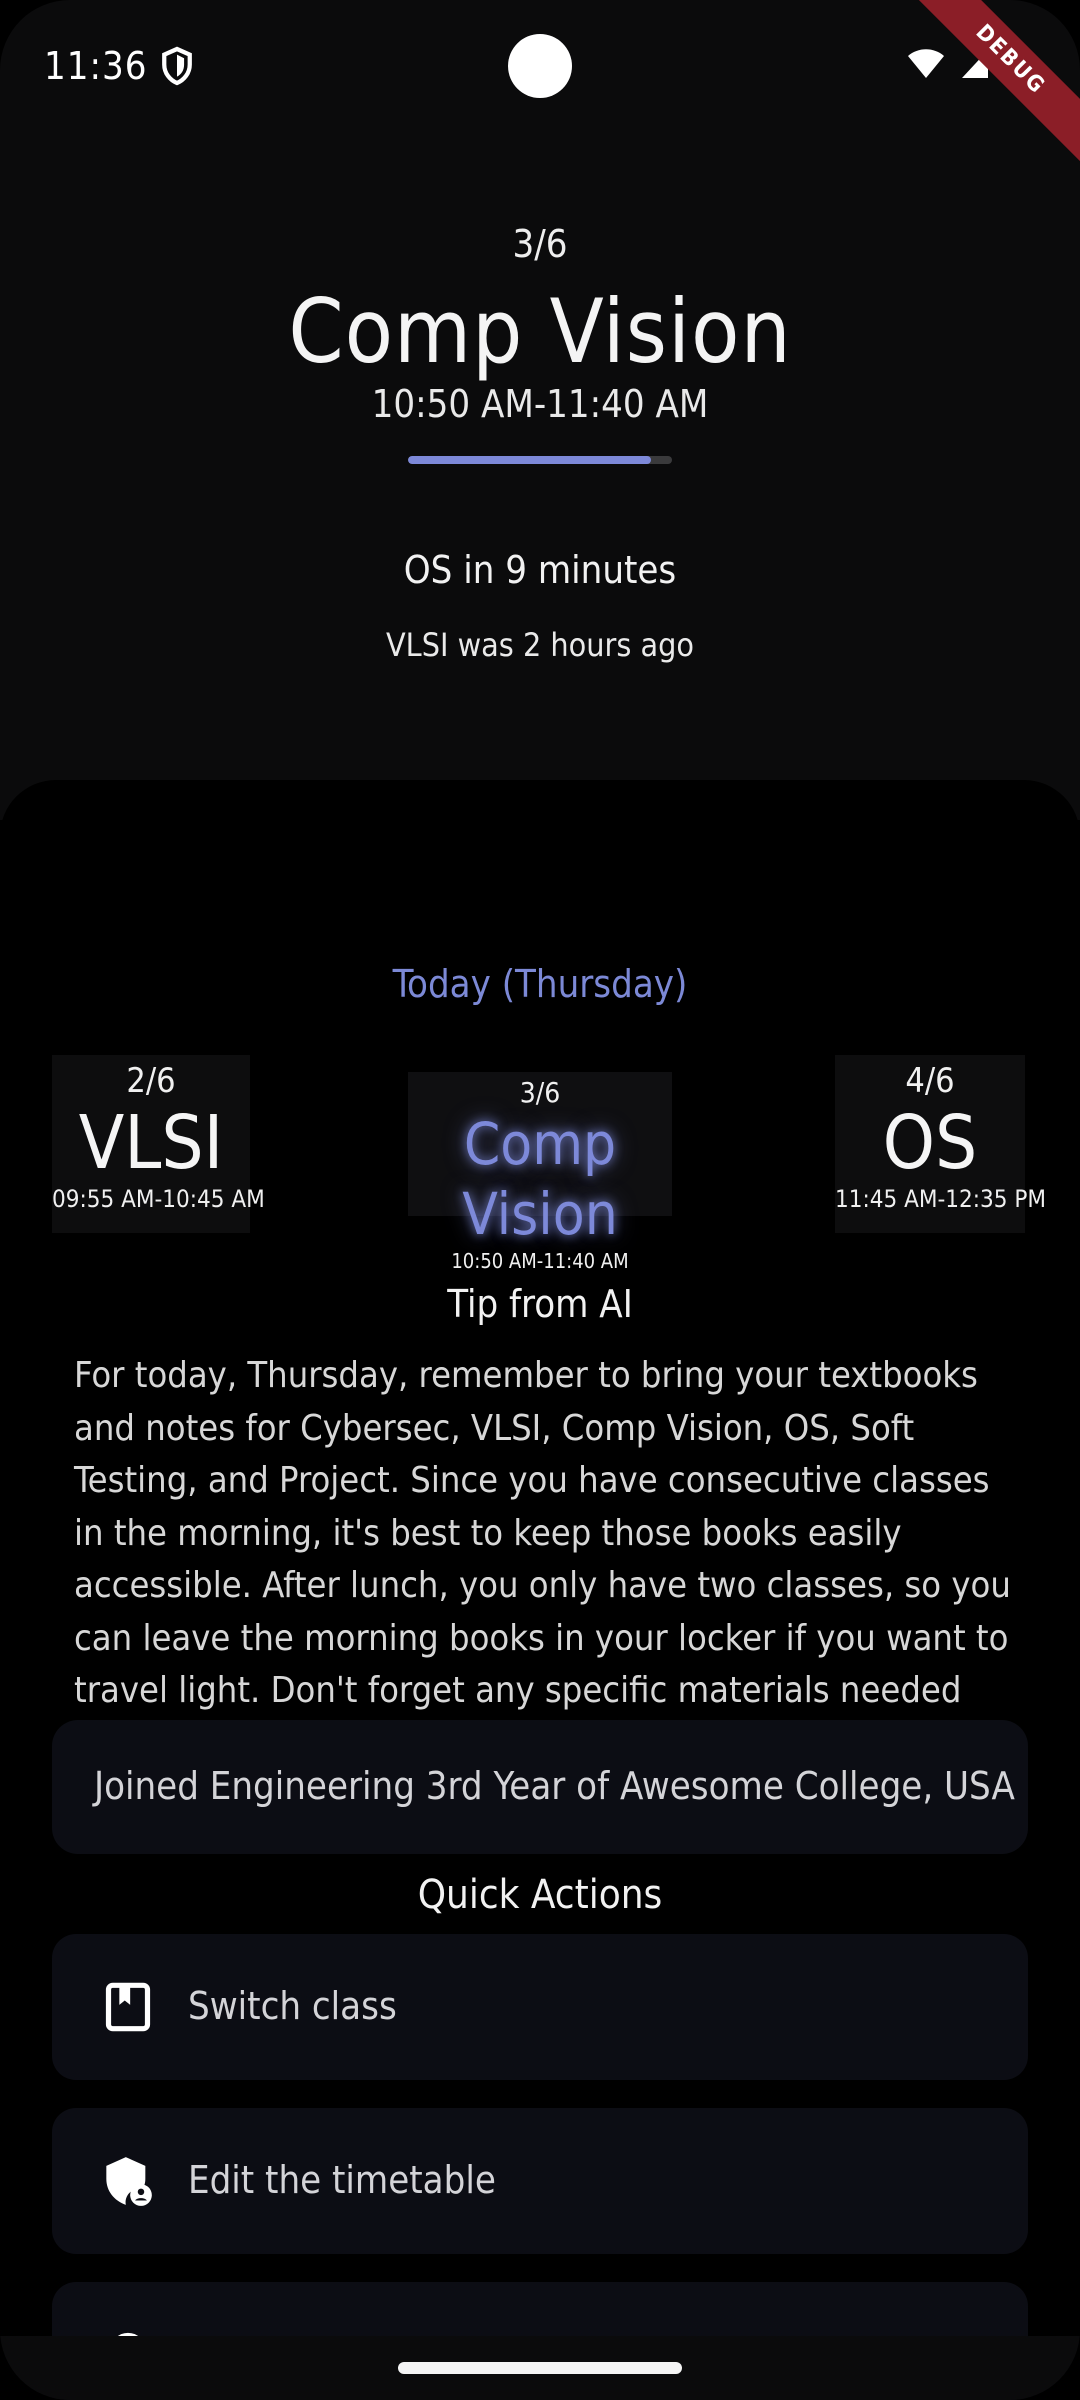  What do you see at coordinates (129, 2181) in the screenshot?
I see `admin-shield-icon` at bounding box center [129, 2181].